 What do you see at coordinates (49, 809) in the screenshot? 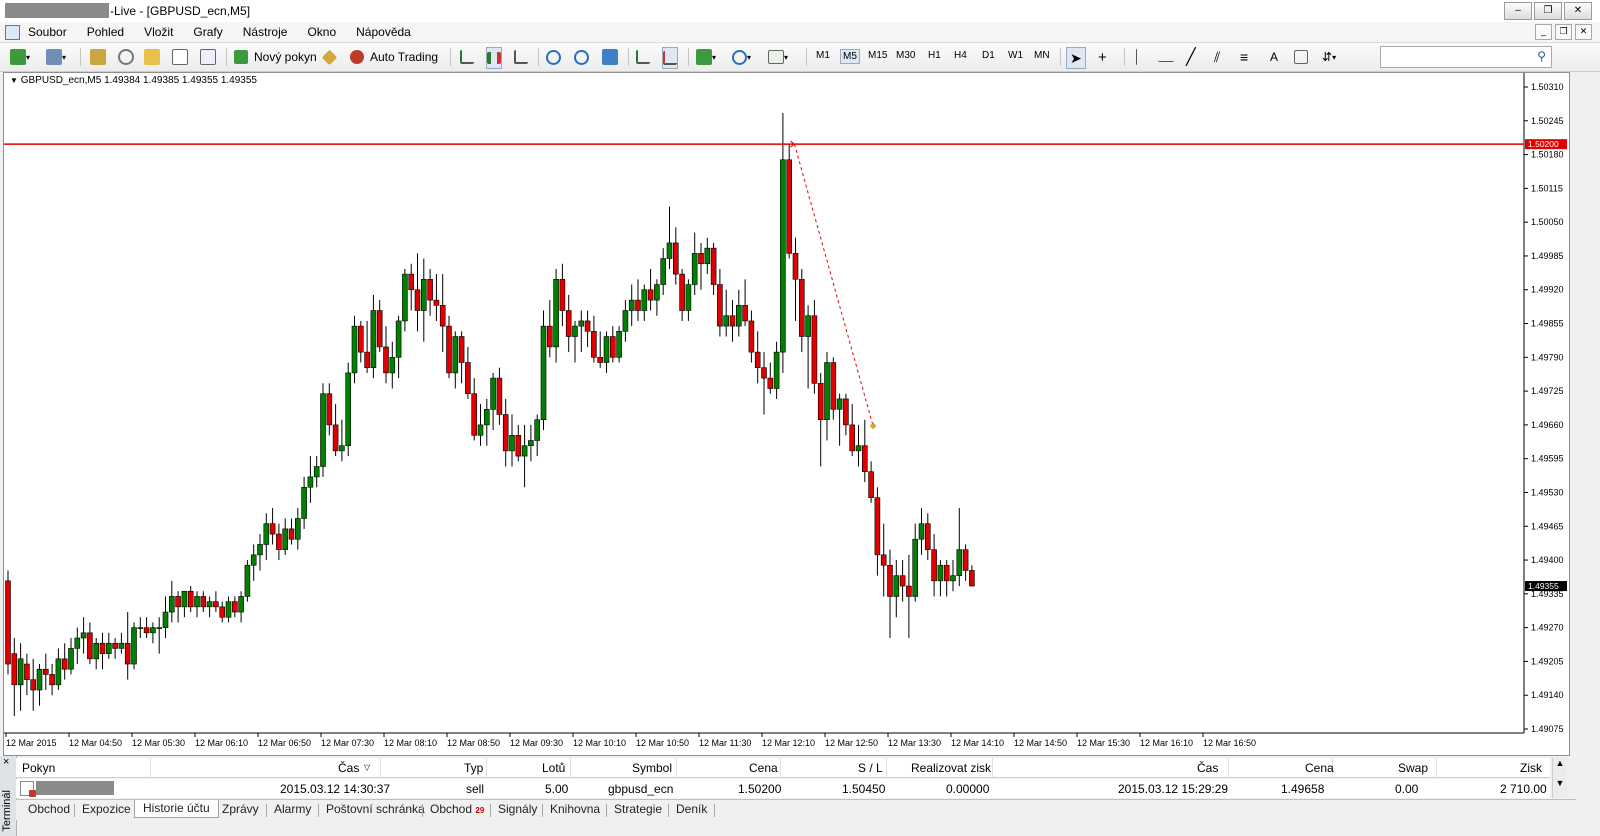
I see `tab-trade: Obchod` at bounding box center [49, 809].